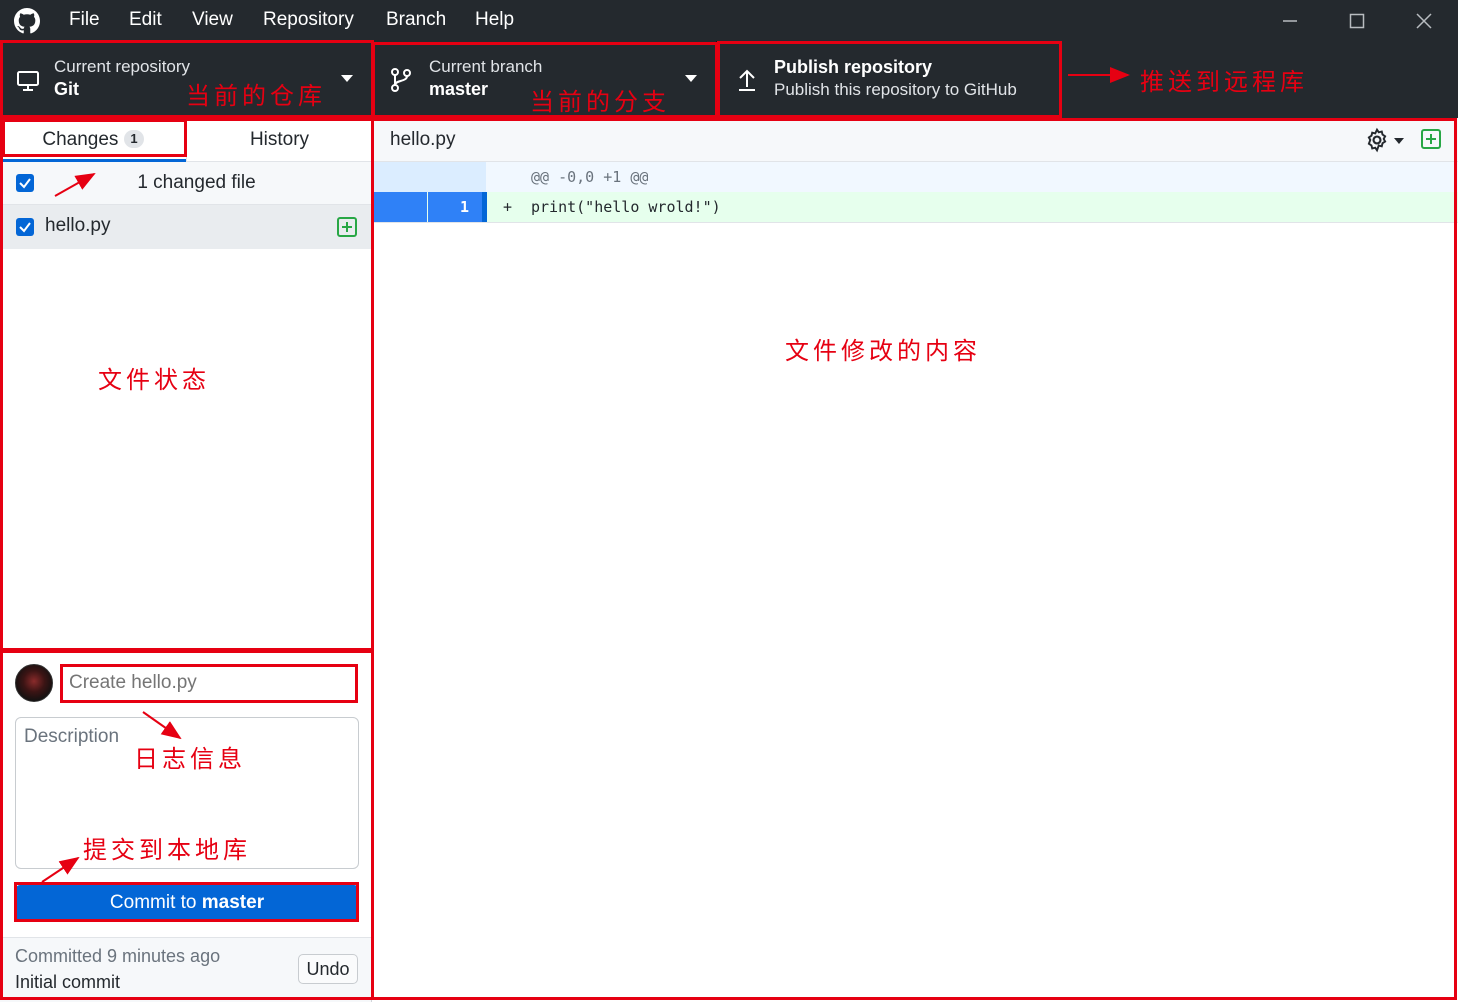  What do you see at coordinates (75, 185) in the screenshot?
I see `arrow-changes` at bounding box center [75, 185].